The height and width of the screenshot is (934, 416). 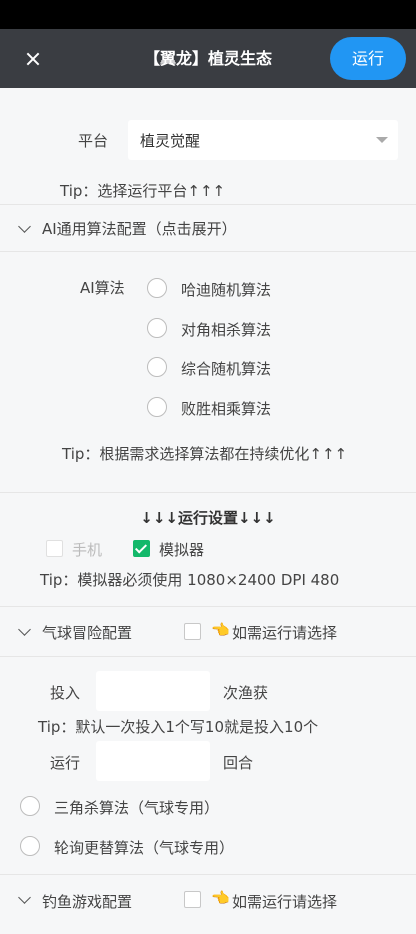 I want to click on ai-algo-label: AI算法, so click(x=102, y=288).